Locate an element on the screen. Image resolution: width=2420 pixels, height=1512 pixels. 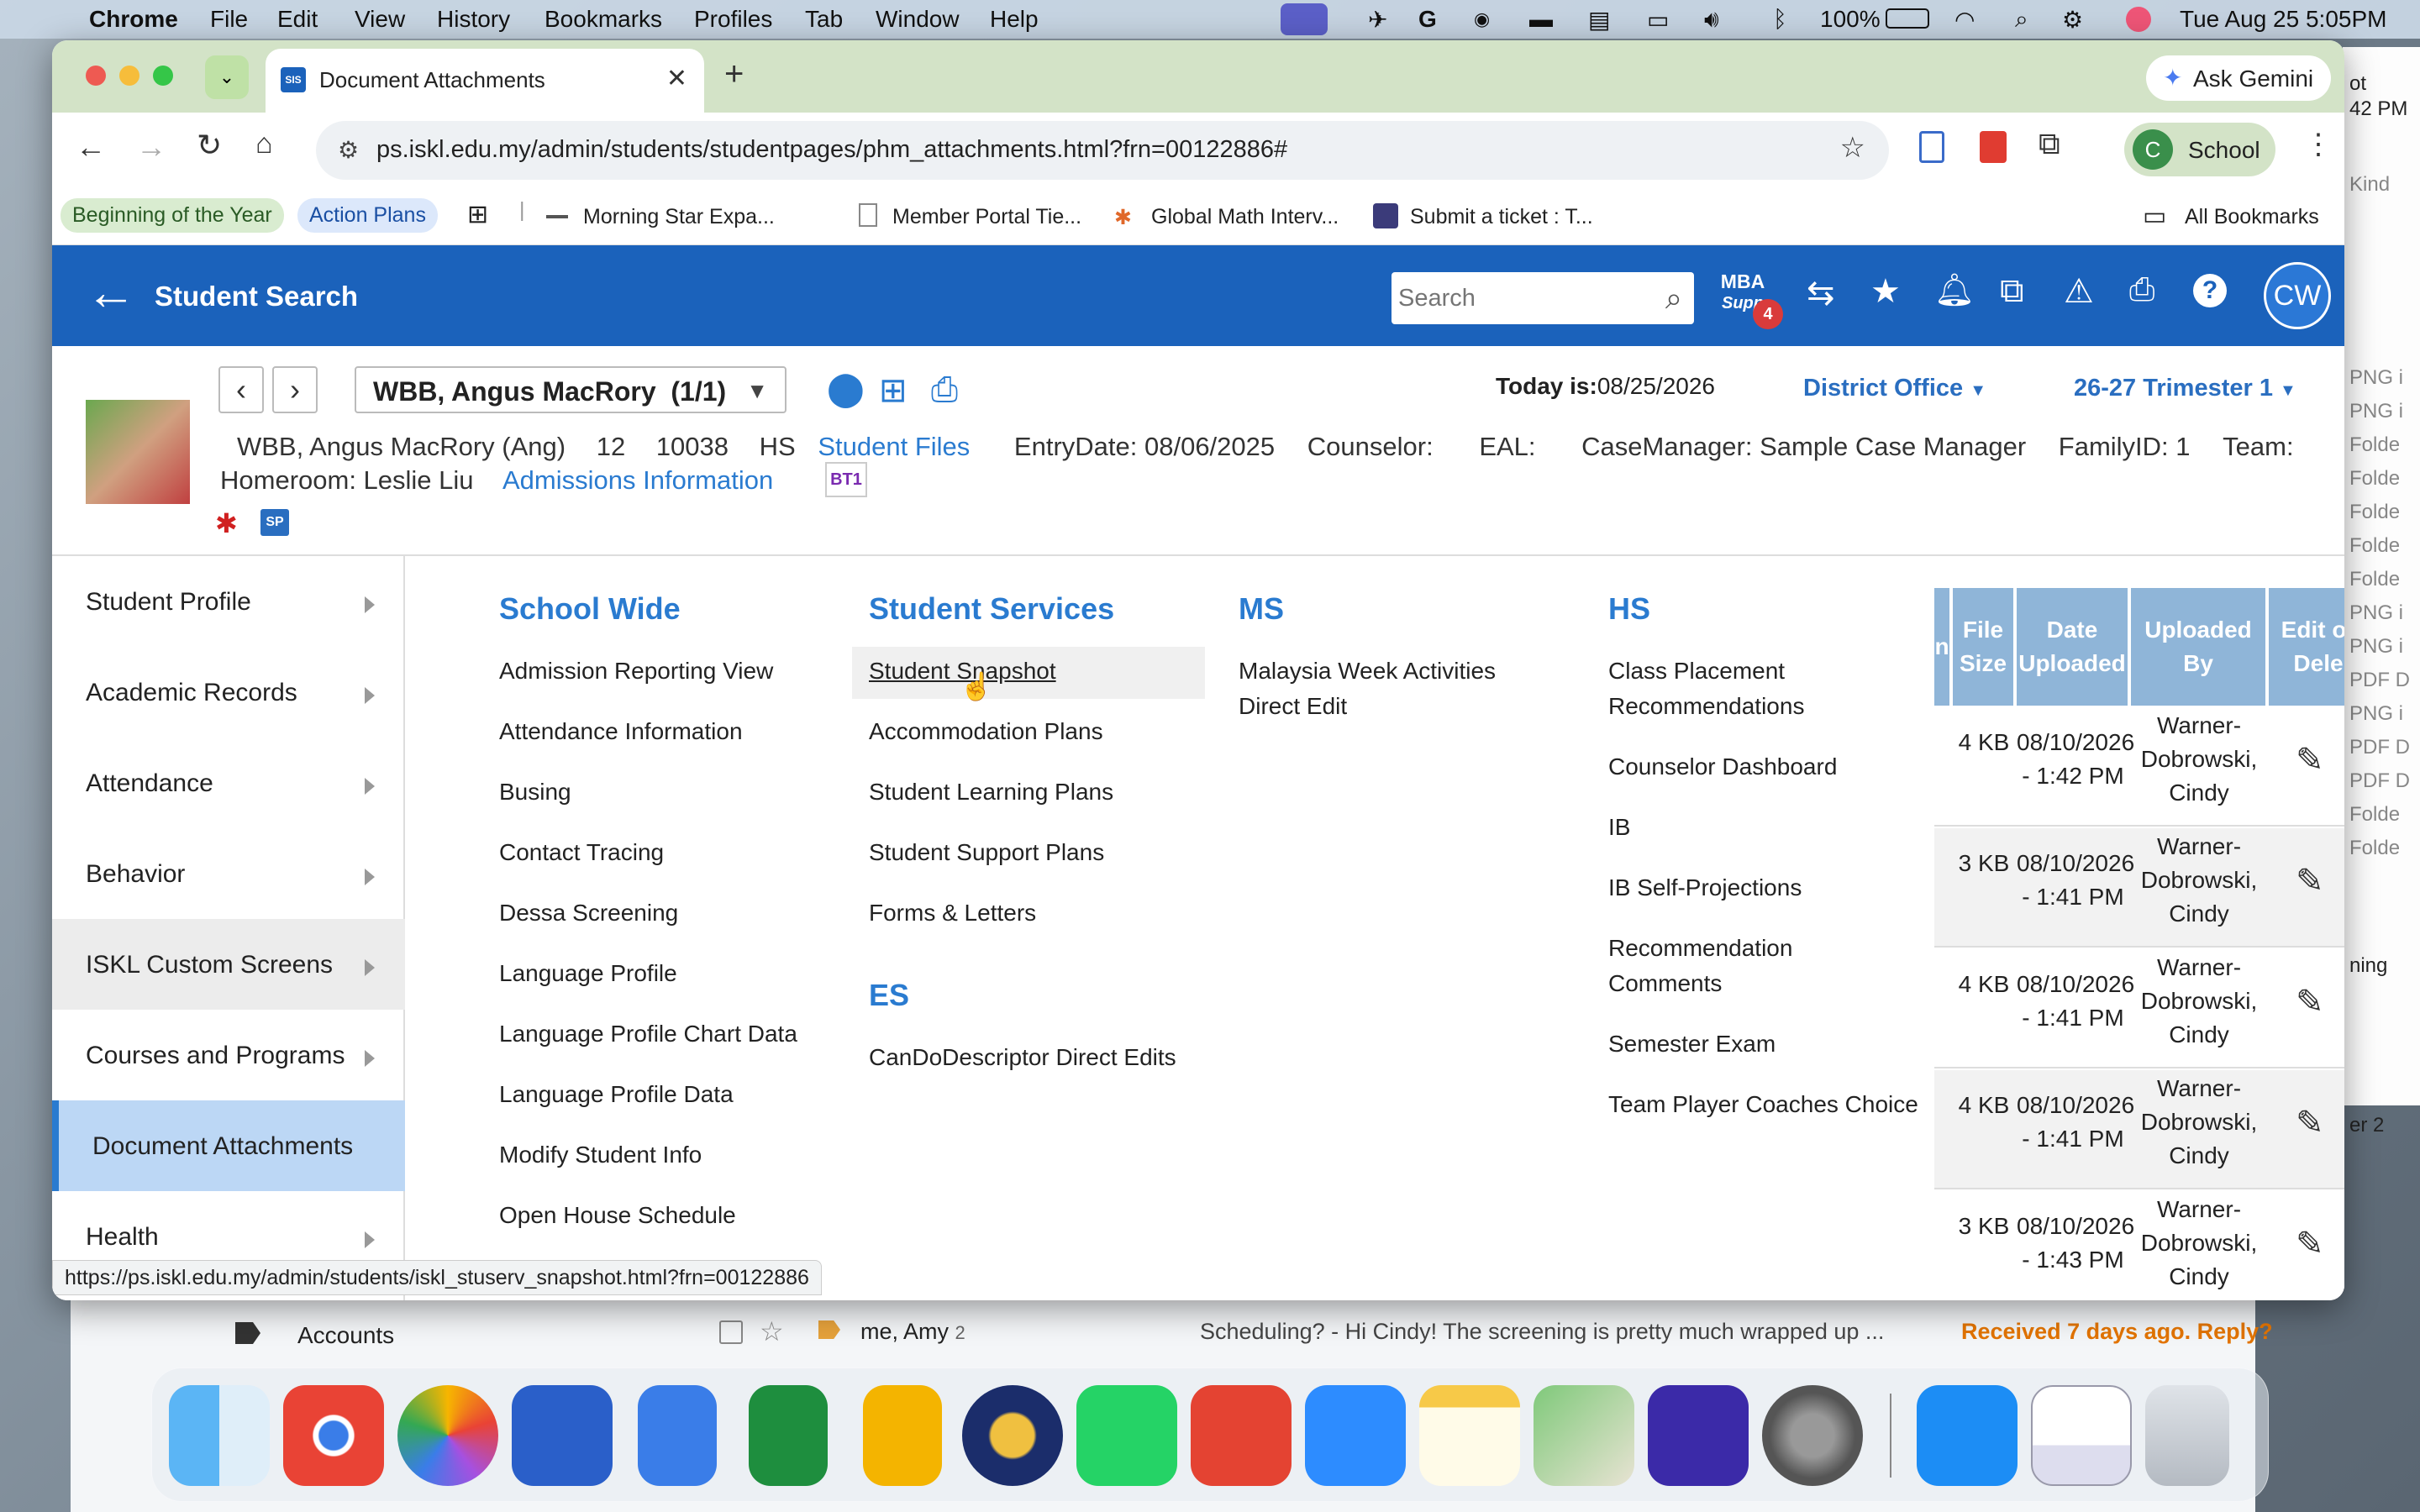
table-header-uploaded-by: Uploaded By is located at coordinates (2199, 647).